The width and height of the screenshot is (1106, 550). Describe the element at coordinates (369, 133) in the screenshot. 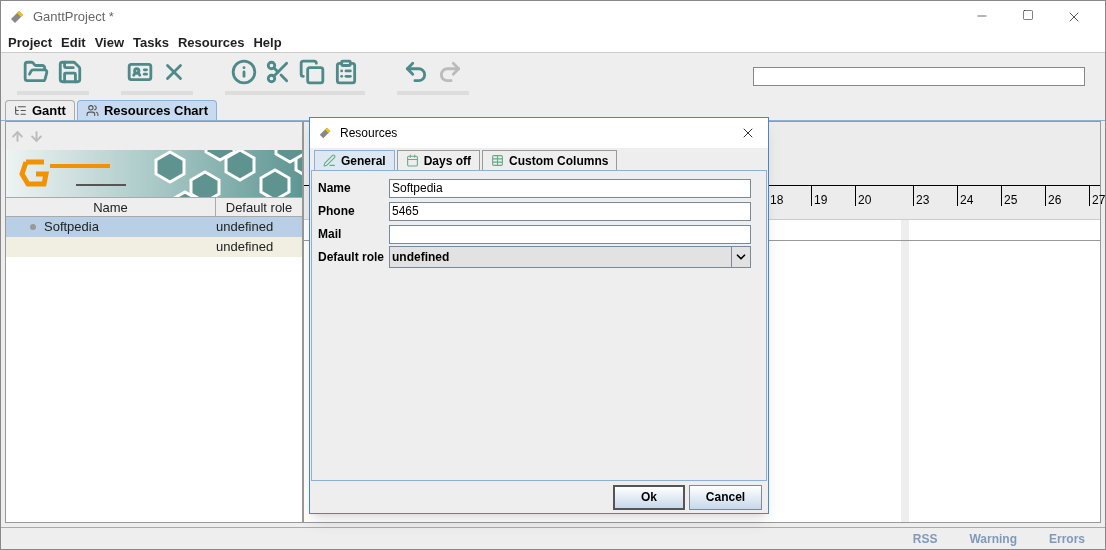

I see `dialog-title: Resources` at that location.